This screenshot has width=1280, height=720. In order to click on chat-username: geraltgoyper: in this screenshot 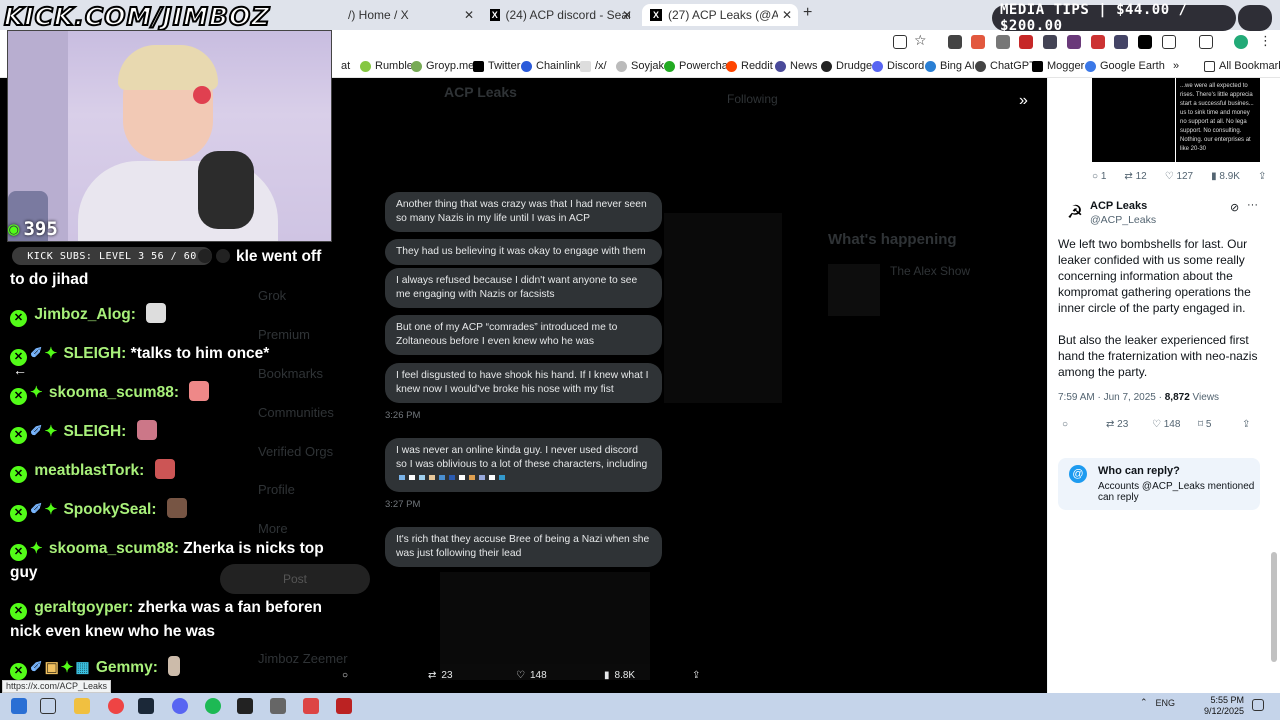, I will do `click(83, 607)`.